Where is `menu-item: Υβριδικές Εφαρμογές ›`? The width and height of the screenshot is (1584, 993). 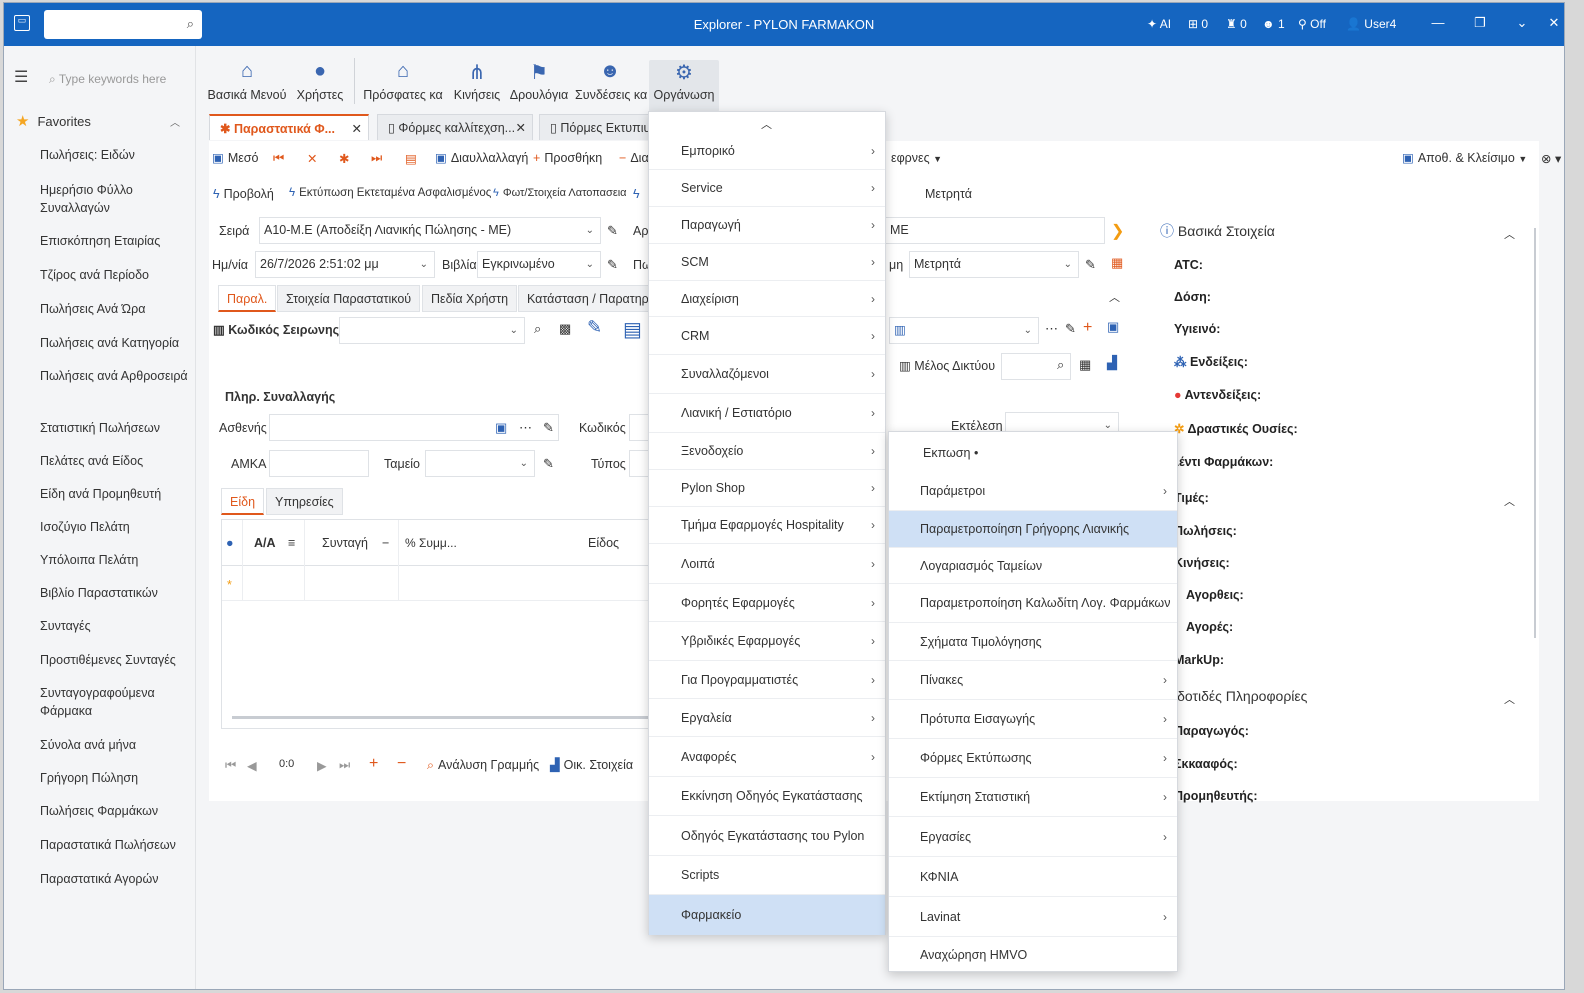
menu-item: Υβριδικές Εφαρμογές › is located at coordinates (767, 641).